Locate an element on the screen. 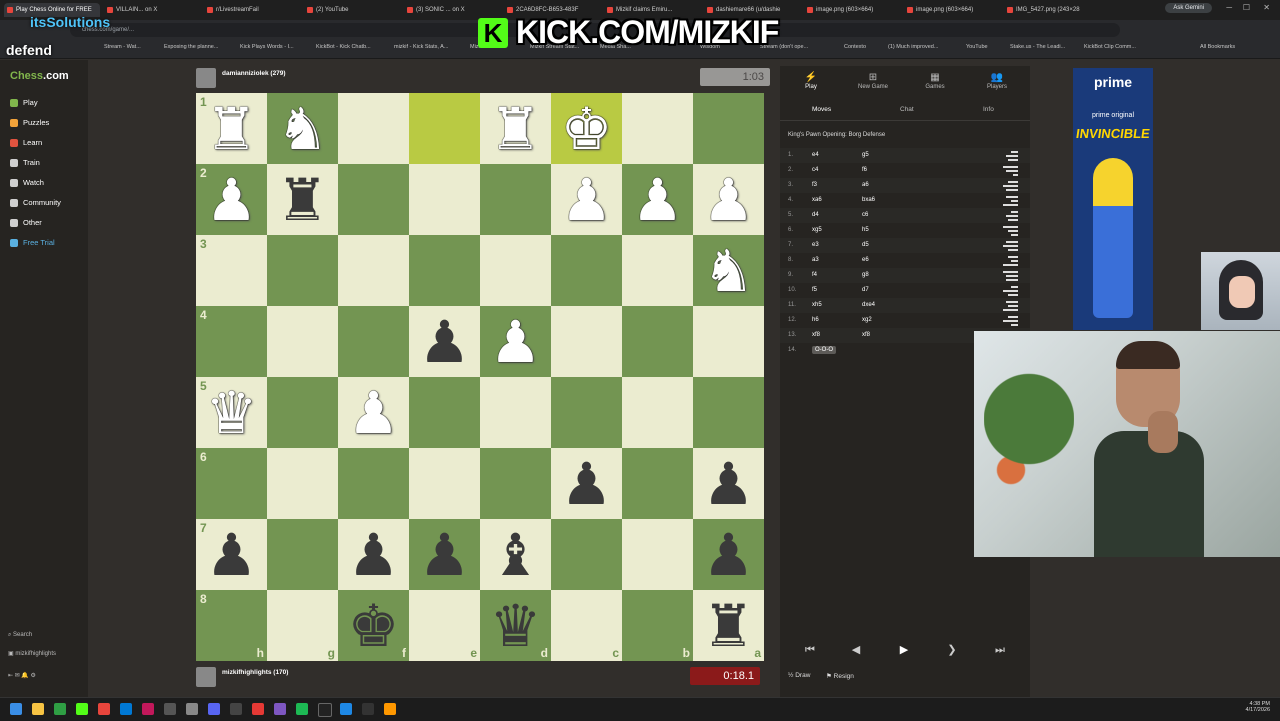 This screenshot has width=1280, height=721. black-bishop-piece: ♝ is located at coordinates (516, 555).